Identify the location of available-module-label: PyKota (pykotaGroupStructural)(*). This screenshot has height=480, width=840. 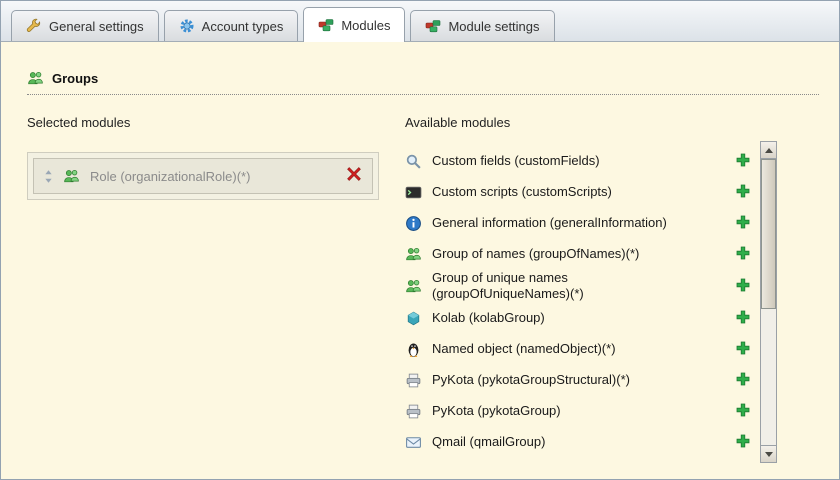
(531, 379).